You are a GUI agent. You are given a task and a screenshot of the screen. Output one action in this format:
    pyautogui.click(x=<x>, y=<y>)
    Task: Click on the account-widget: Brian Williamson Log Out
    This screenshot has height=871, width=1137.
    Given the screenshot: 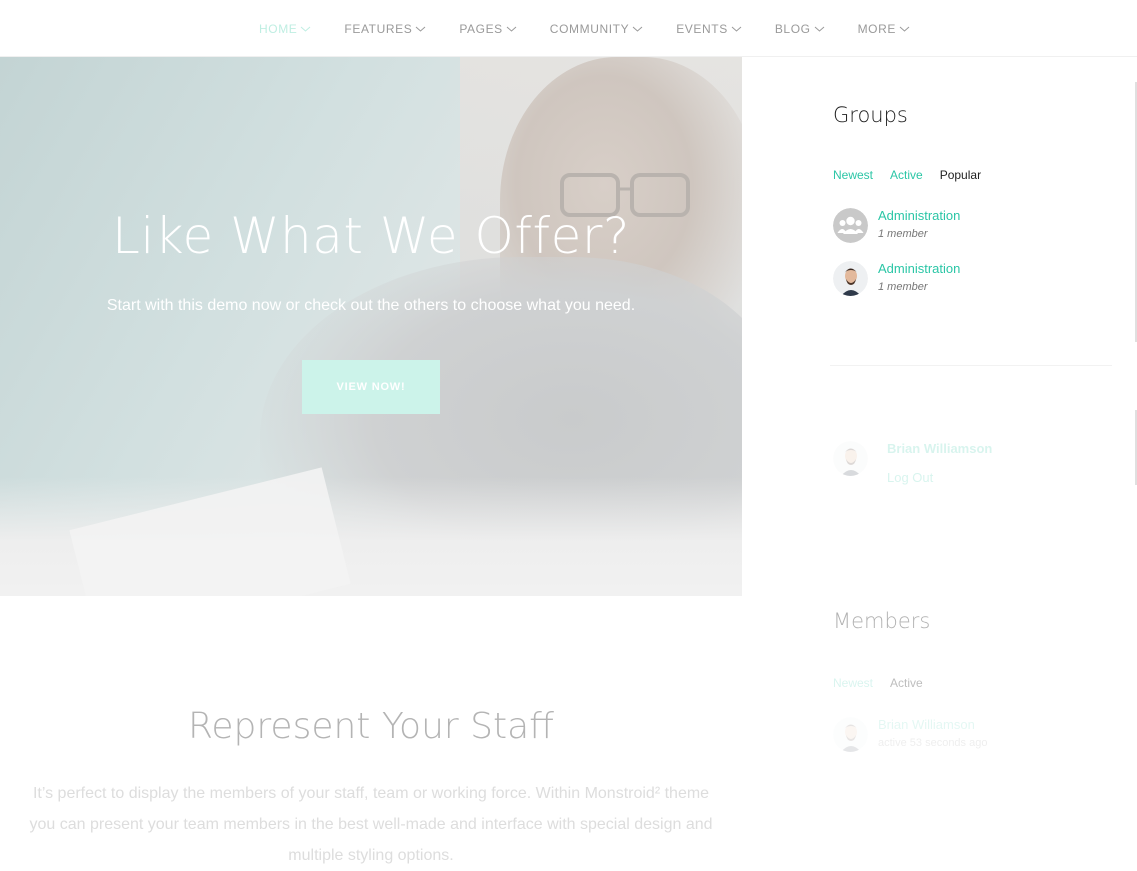 What is the action you would take?
    pyautogui.click(x=912, y=463)
    